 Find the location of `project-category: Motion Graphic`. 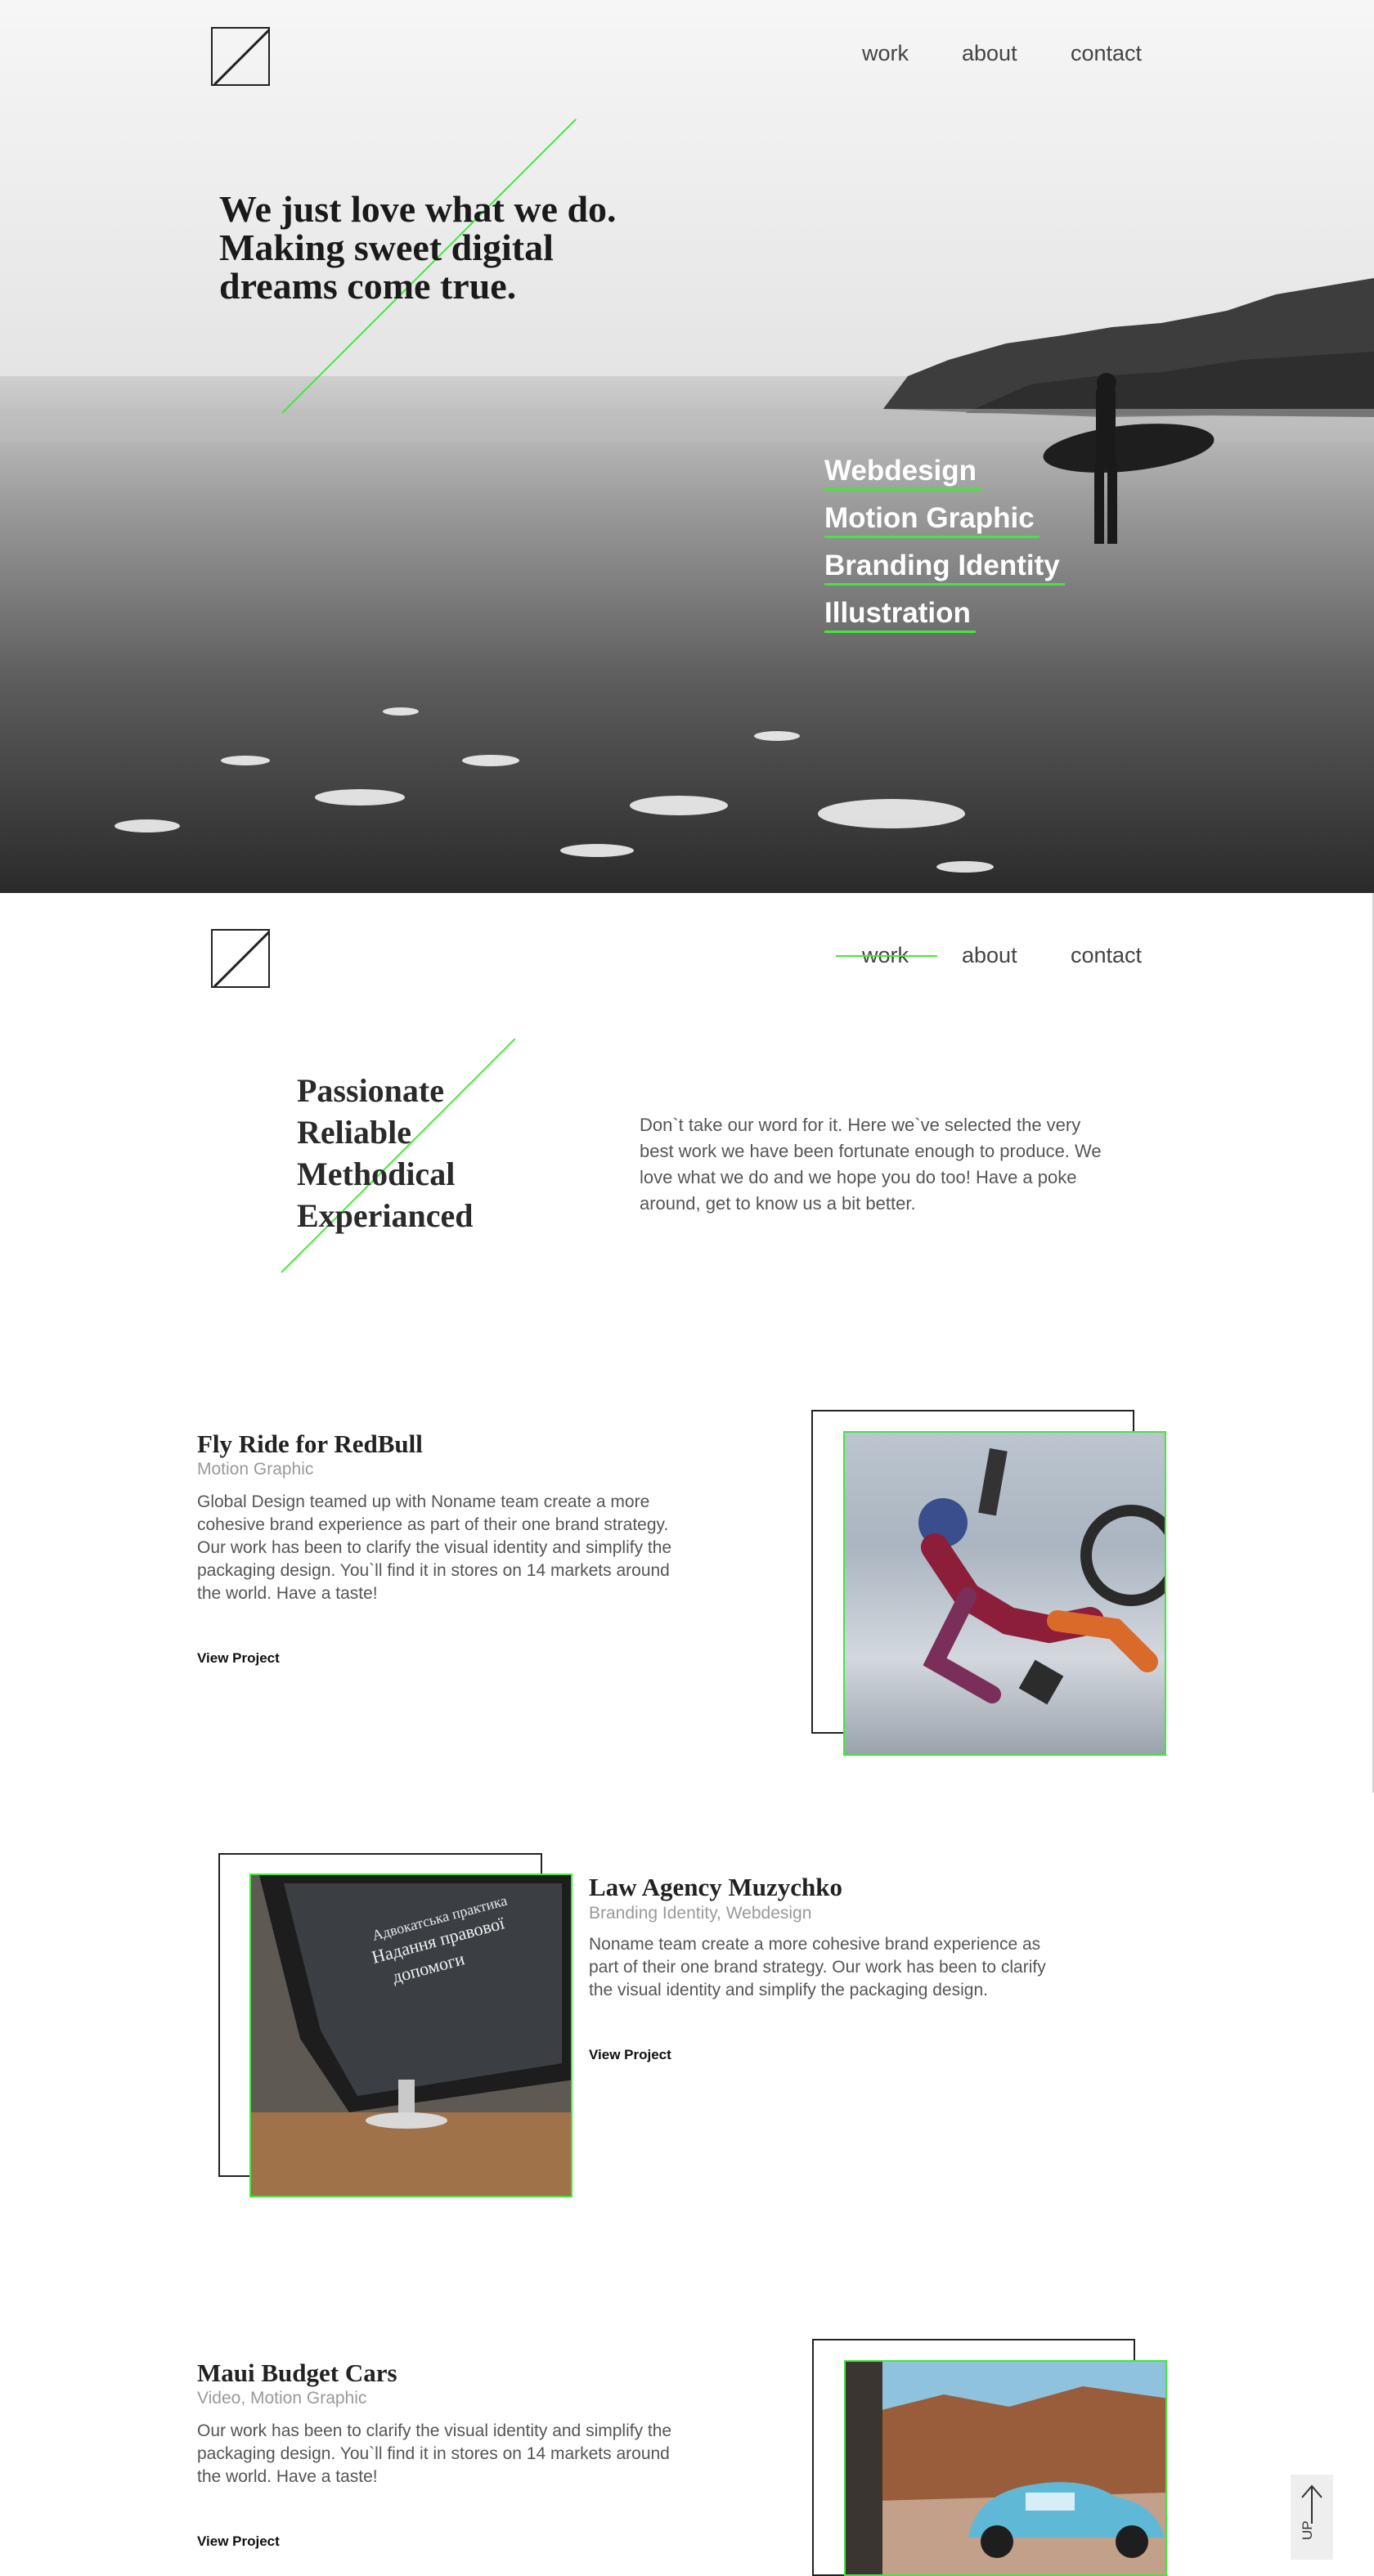

project-category: Motion Graphic is located at coordinates (255, 1470).